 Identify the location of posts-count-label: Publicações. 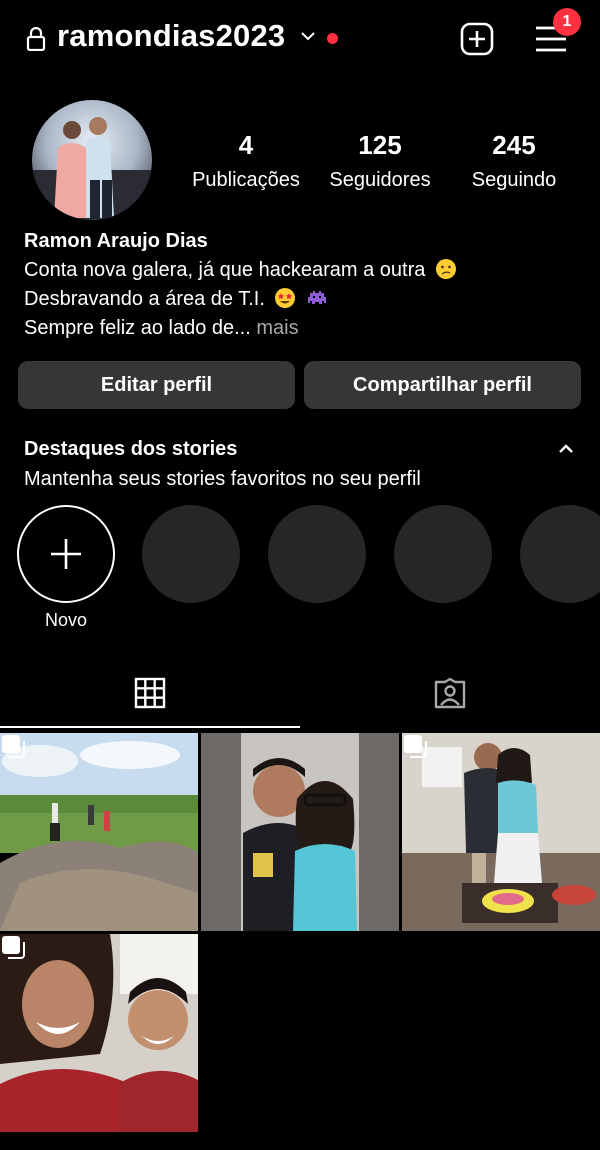
(246, 180).